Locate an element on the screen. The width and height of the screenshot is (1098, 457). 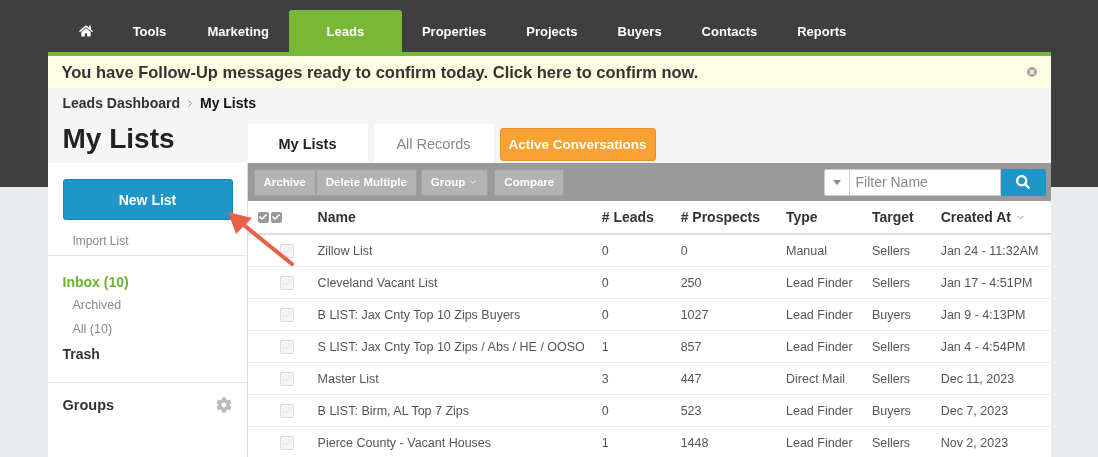
table-cell: 523 is located at coordinates (733, 410).